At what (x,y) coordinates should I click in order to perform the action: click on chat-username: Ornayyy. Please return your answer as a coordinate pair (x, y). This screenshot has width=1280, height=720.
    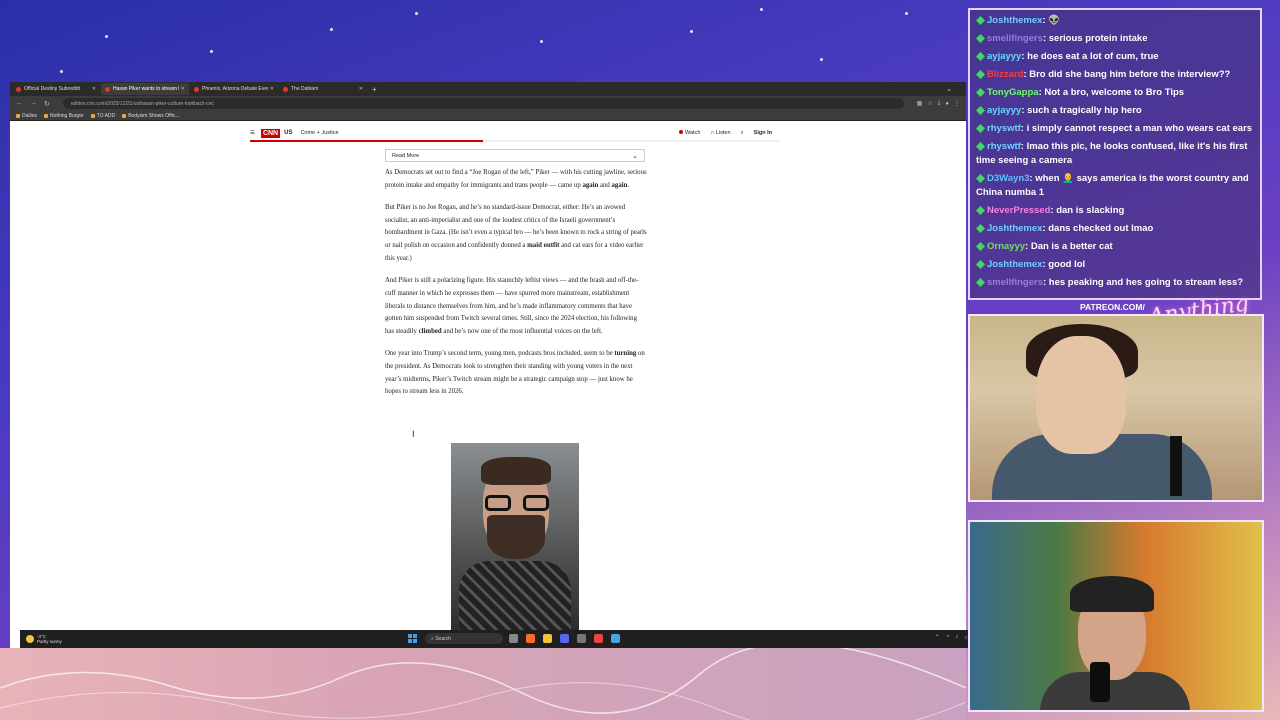
    Looking at the image, I should click on (1006, 246).